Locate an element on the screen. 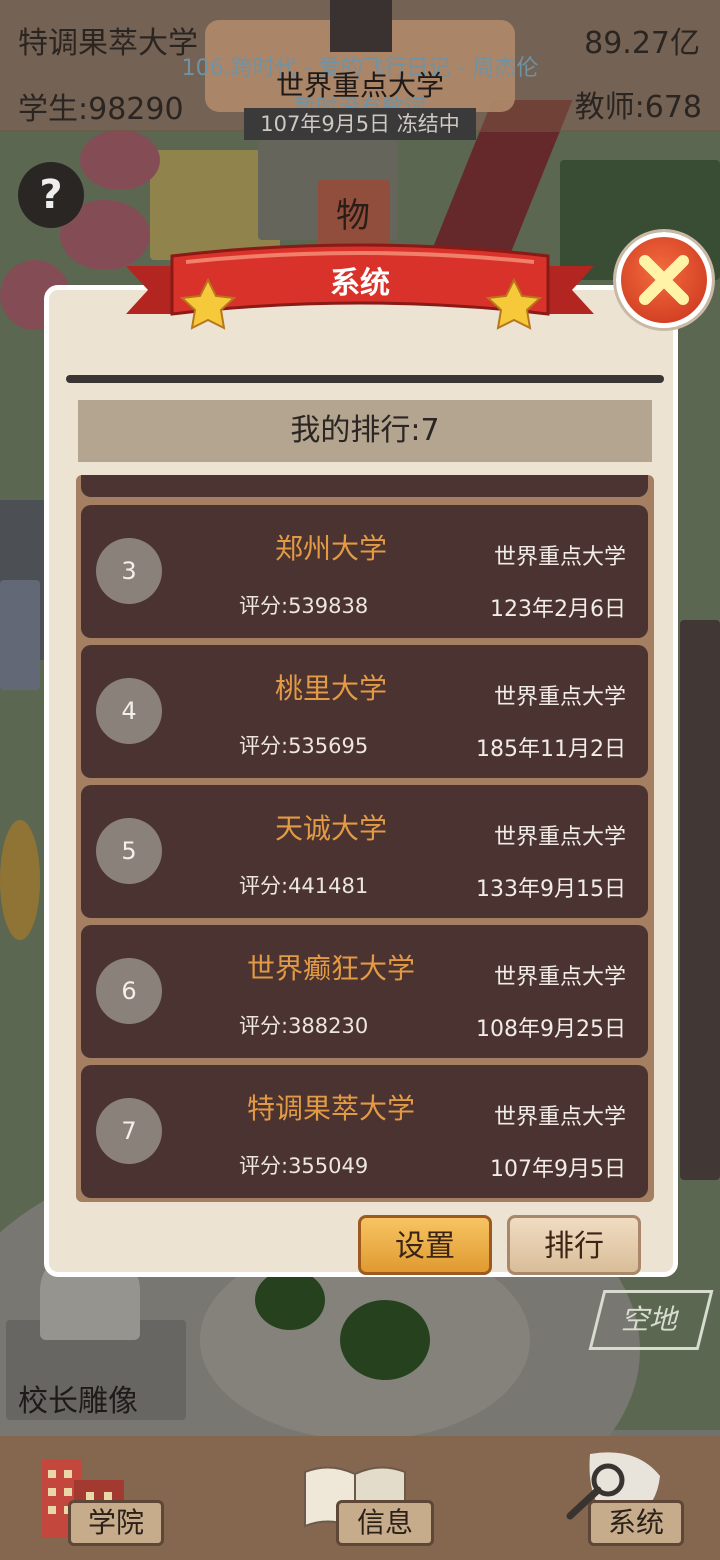  rank-row: 4 桃里大学 世界重点大学评分:535695 185年11月2日 is located at coordinates (364, 711).